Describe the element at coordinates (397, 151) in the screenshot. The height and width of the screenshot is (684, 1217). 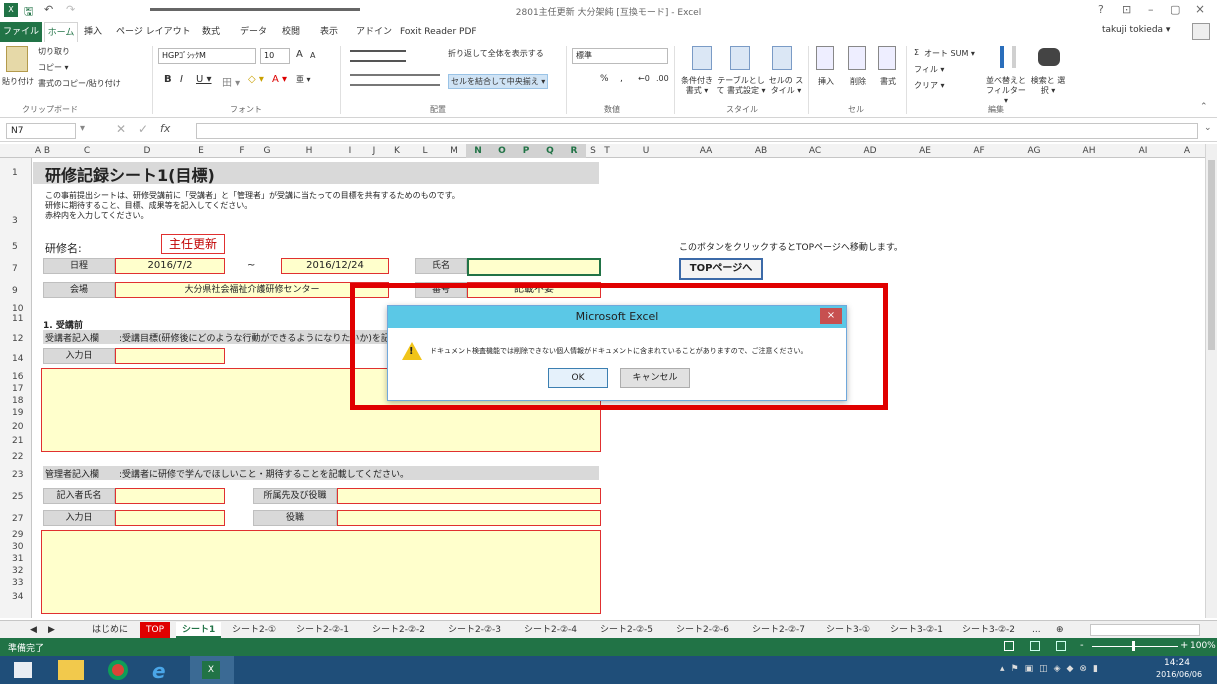
I see `col-k: K` at that location.